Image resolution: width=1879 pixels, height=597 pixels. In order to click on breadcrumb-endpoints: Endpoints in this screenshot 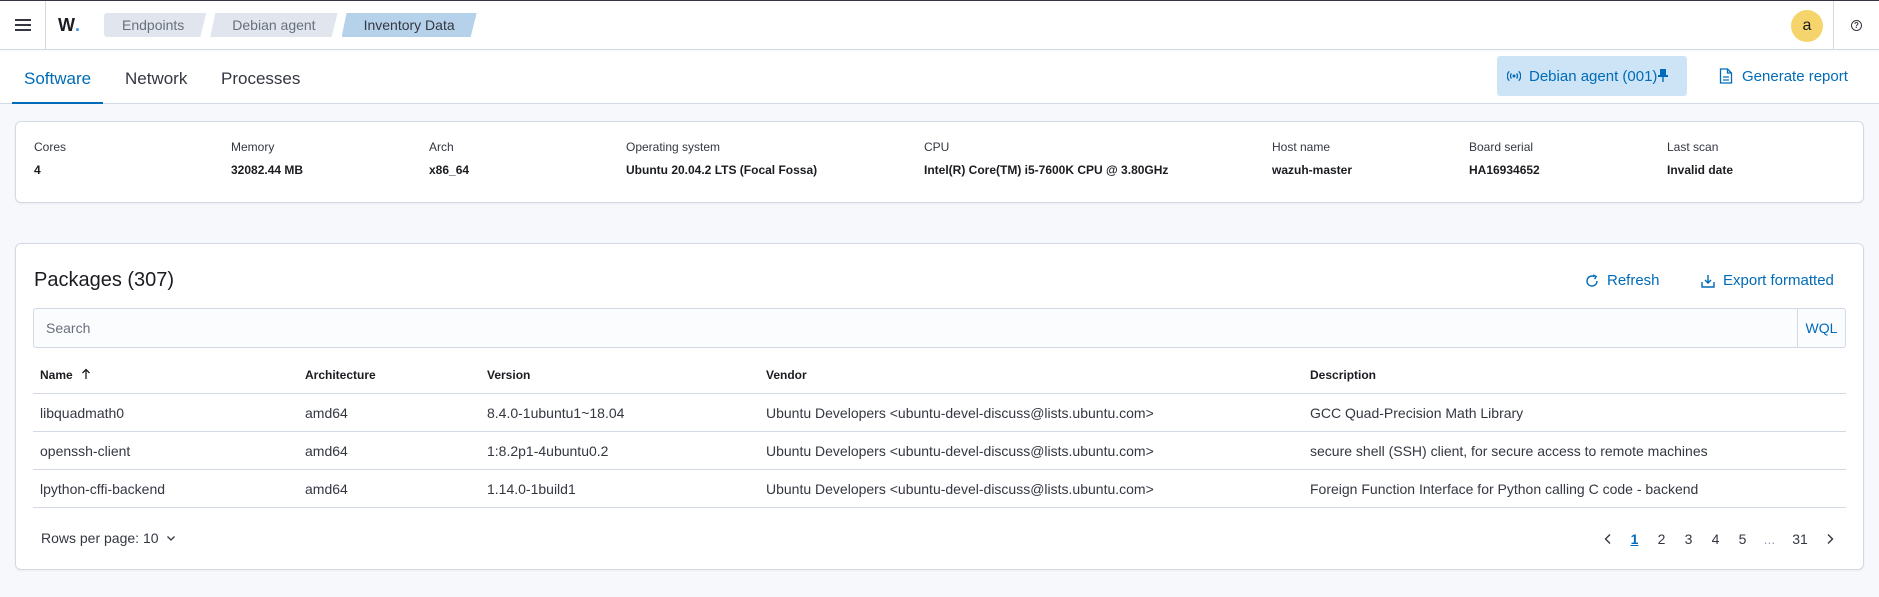, I will do `click(155, 25)`.